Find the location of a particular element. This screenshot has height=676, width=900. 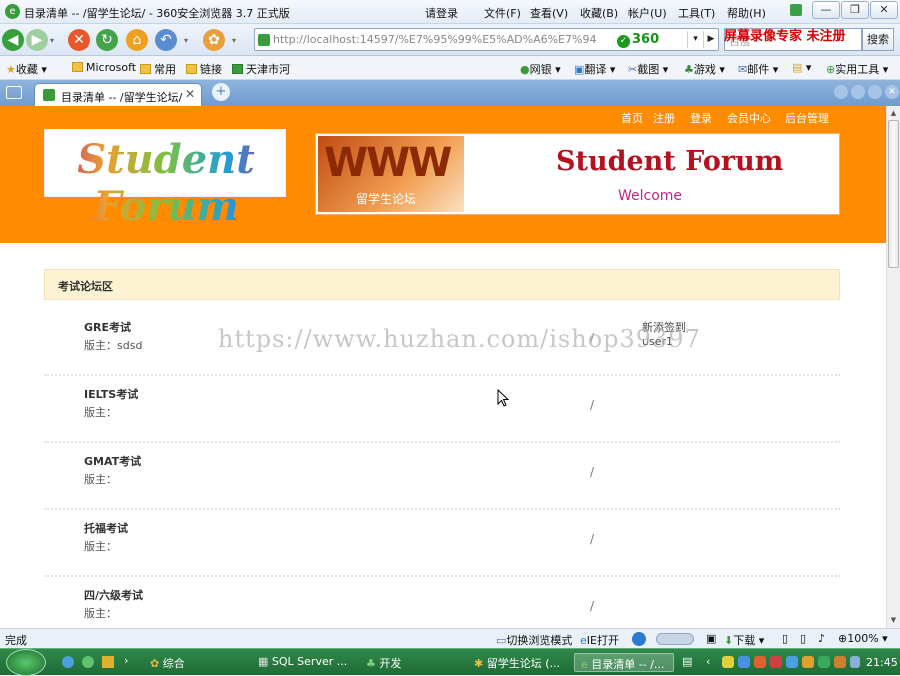

maximize-button: ❐ is located at coordinates (855, 10).